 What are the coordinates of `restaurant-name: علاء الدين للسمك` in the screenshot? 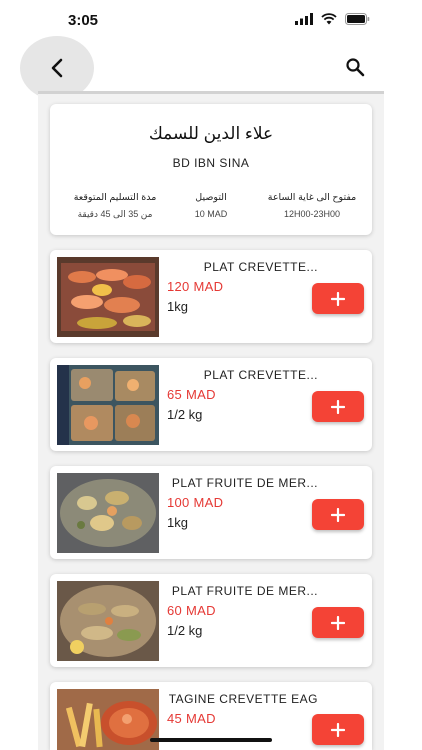 It's located at (211, 133).